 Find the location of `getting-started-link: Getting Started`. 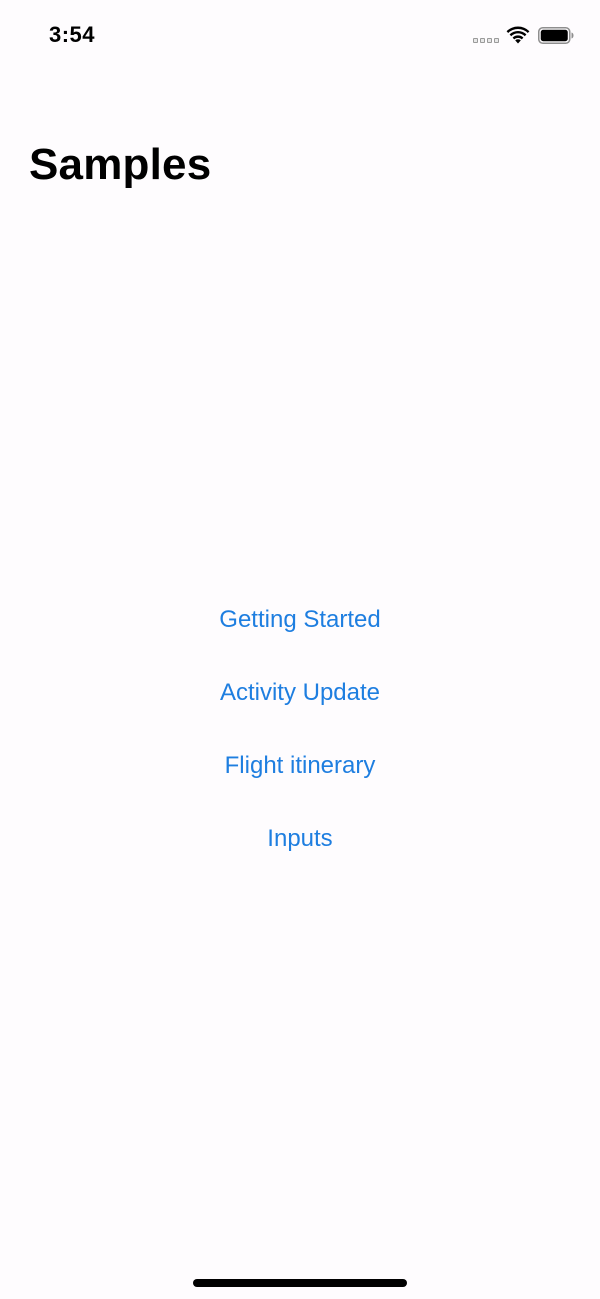

getting-started-link: Getting Started is located at coordinates (299, 636).